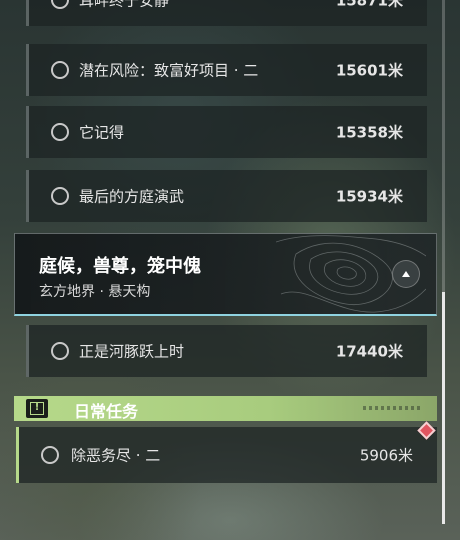 This screenshot has width=460, height=540. What do you see at coordinates (443, 408) in the screenshot?
I see `scrollbar-thumb` at bounding box center [443, 408].